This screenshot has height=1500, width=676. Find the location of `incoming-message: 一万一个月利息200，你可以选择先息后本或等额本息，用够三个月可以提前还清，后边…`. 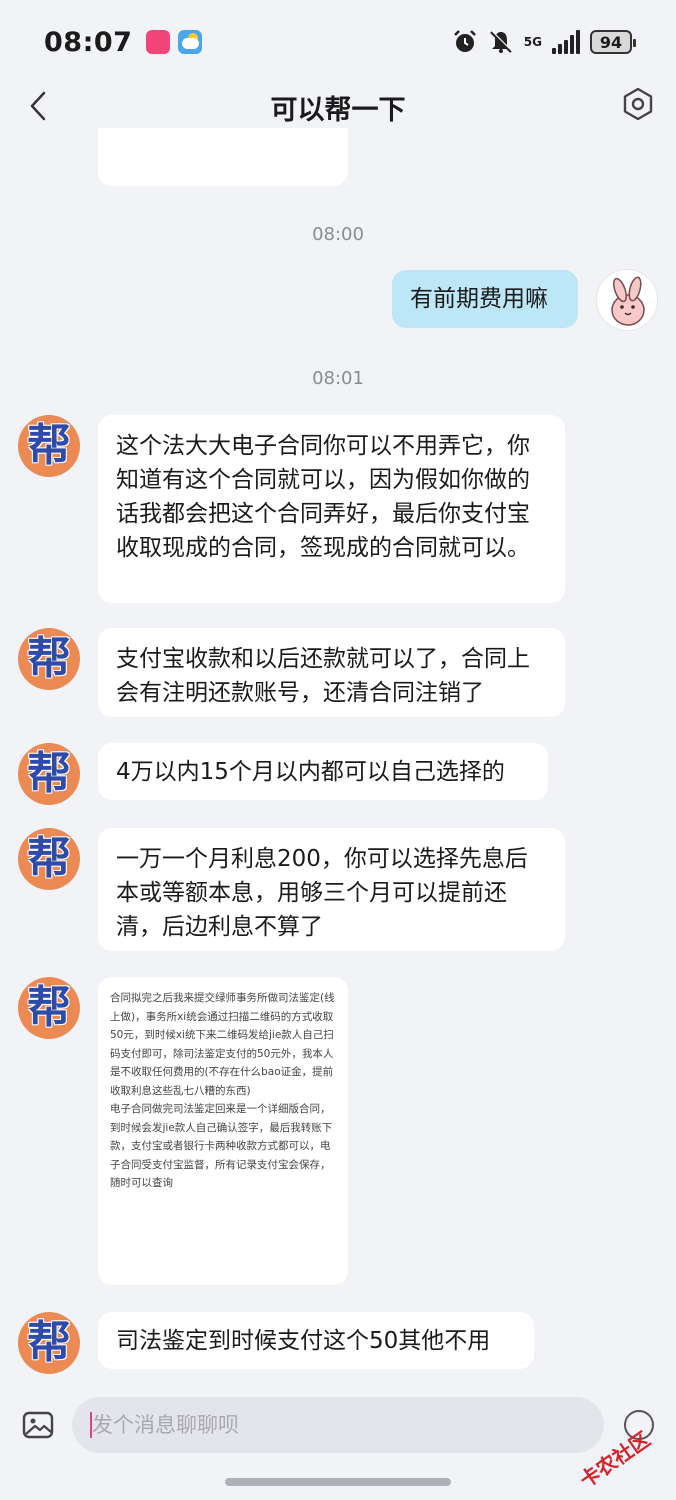

incoming-message: 一万一个月利息200，你可以选择先息后本或等额本息，用够三个月可以提前还清，后边… is located at coordinates (331, 889).